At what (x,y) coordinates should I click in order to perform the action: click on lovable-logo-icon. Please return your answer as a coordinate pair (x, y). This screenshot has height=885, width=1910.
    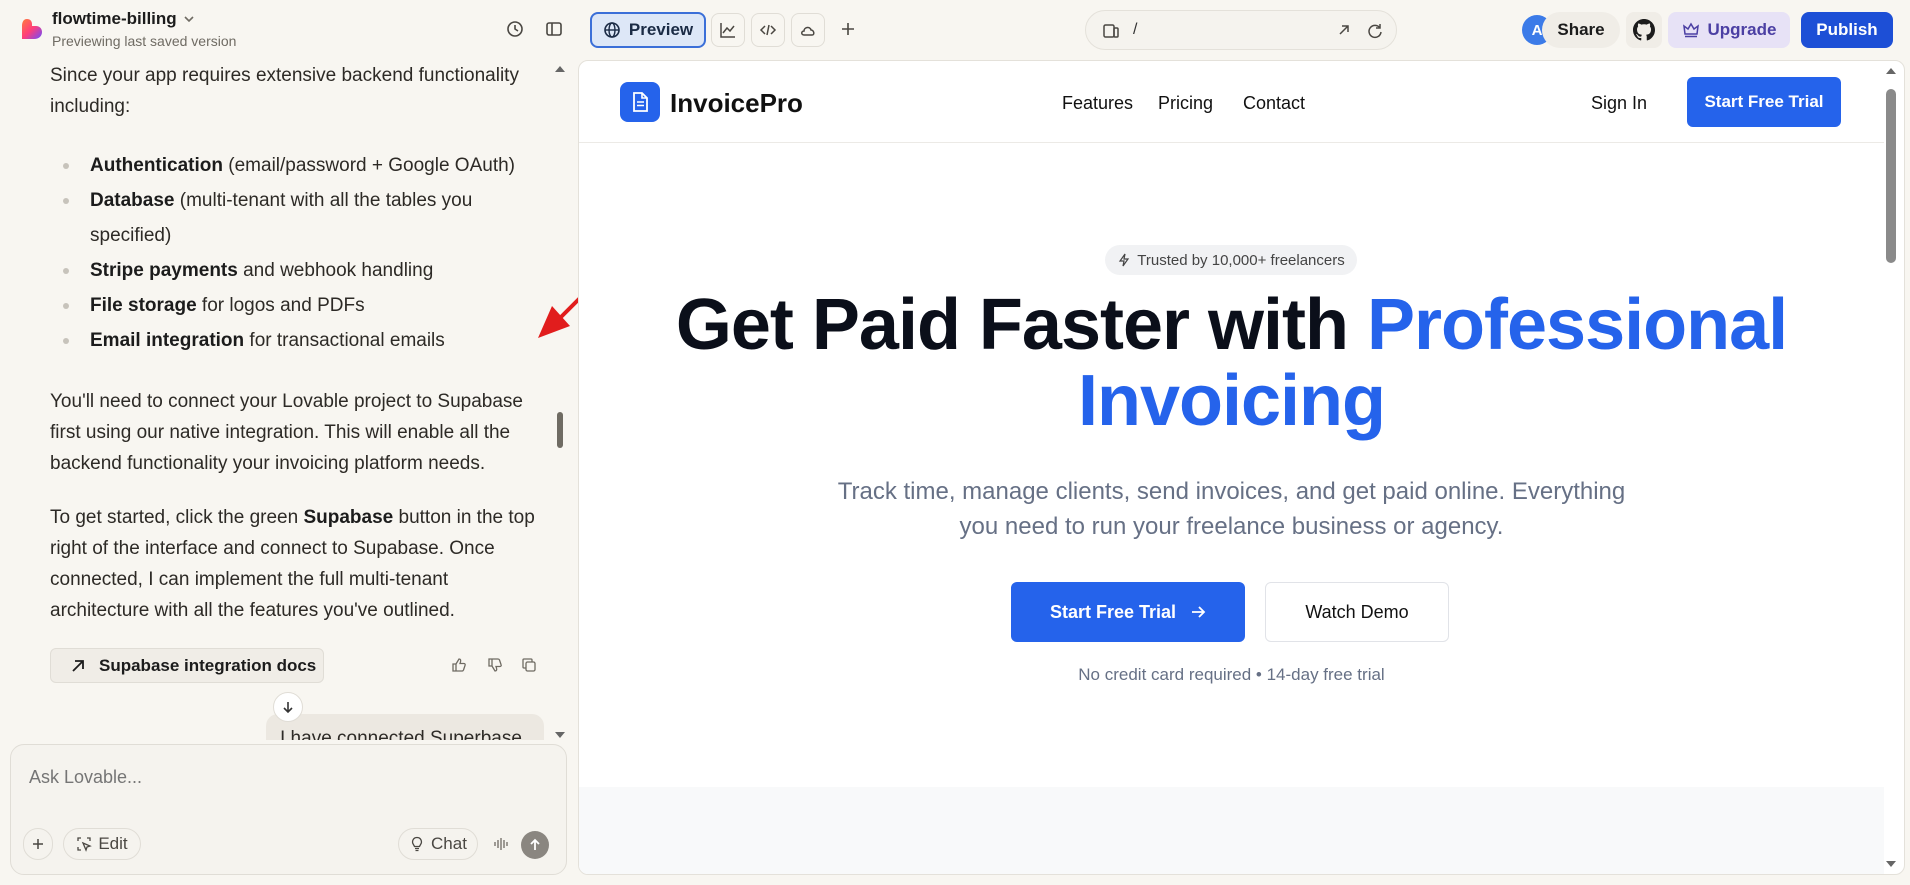
    Looking at the image, I should click on (32, 29).